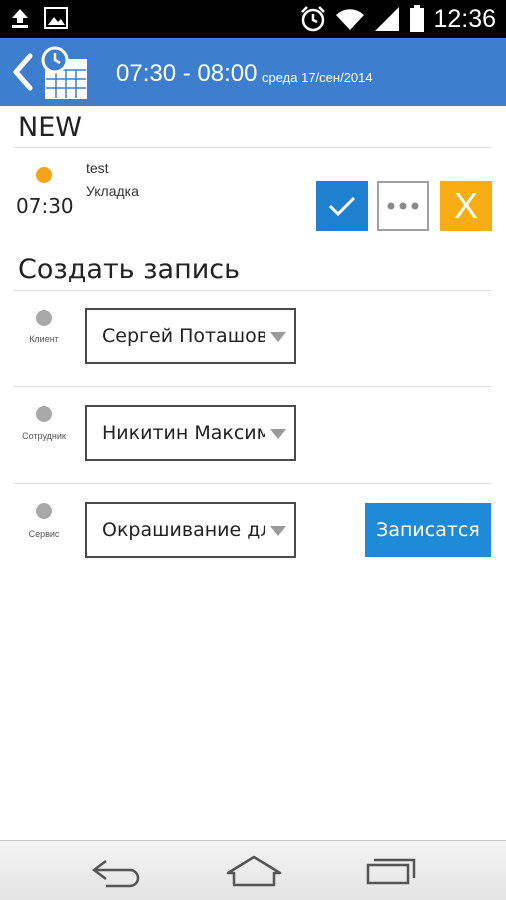  Describe the element at coordinates (350, 20) in the screenshot. I see `wifi-icon` at that location.